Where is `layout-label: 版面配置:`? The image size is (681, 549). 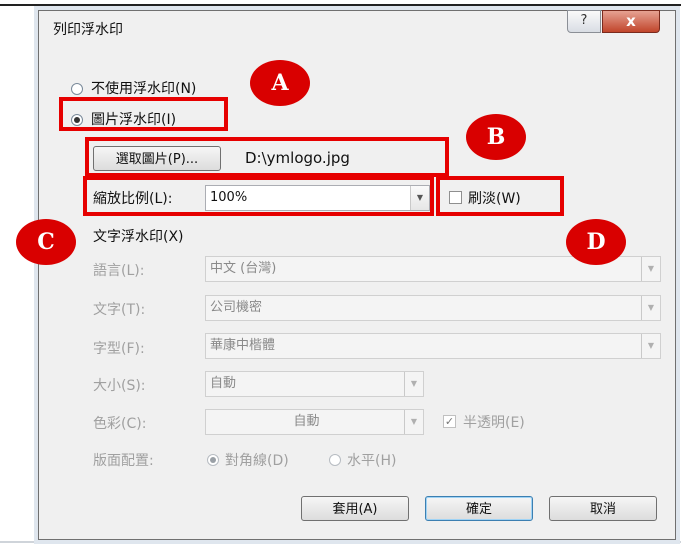
layout-label: 版面配置: is located at coordinates (123, 461).